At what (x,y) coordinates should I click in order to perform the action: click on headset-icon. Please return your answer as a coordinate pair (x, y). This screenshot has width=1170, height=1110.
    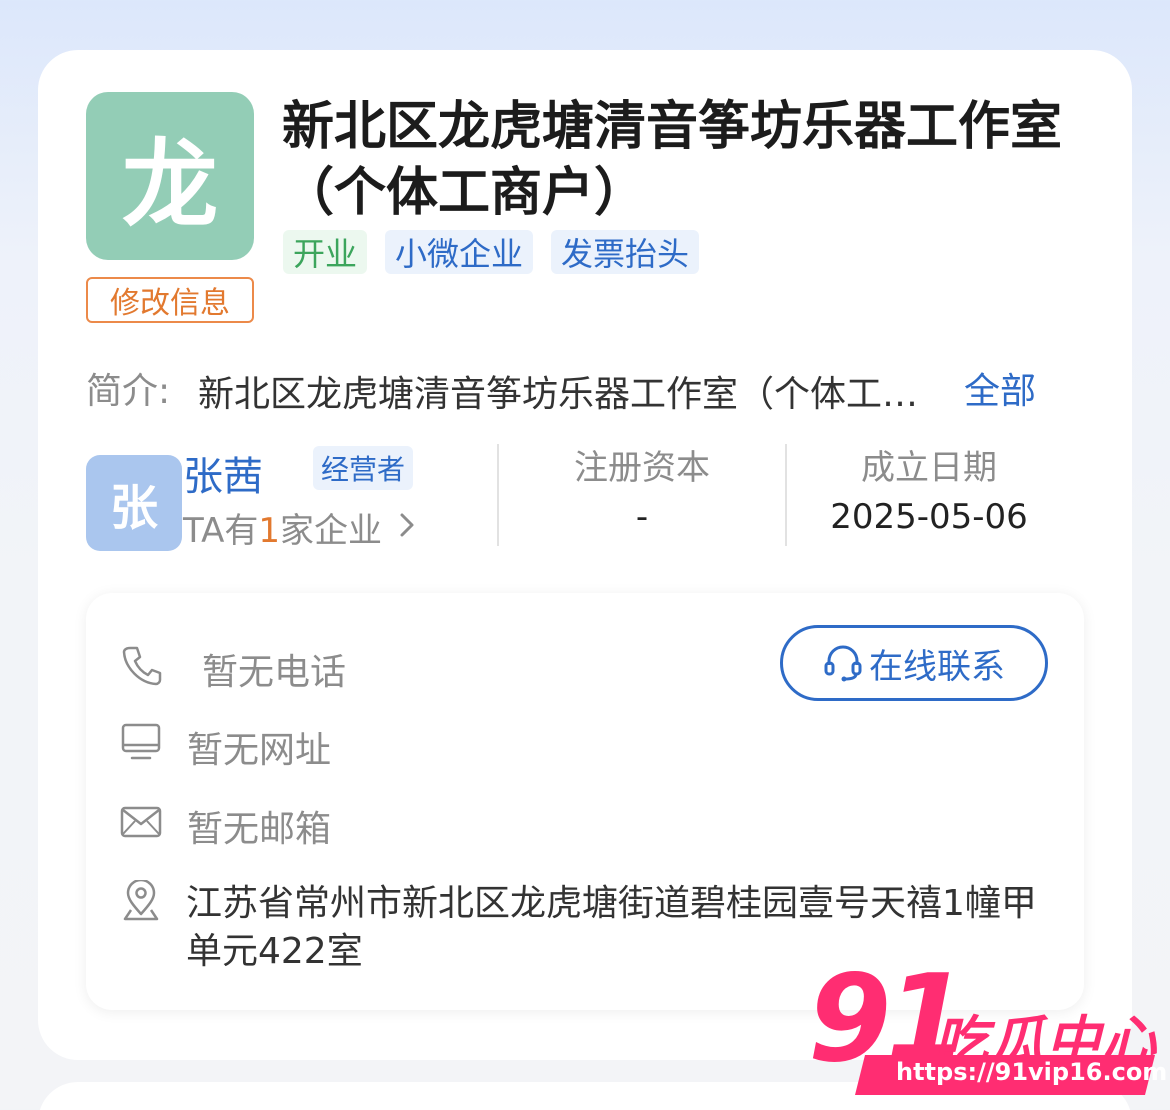
    Looking at the image, I should click on (843, 663).